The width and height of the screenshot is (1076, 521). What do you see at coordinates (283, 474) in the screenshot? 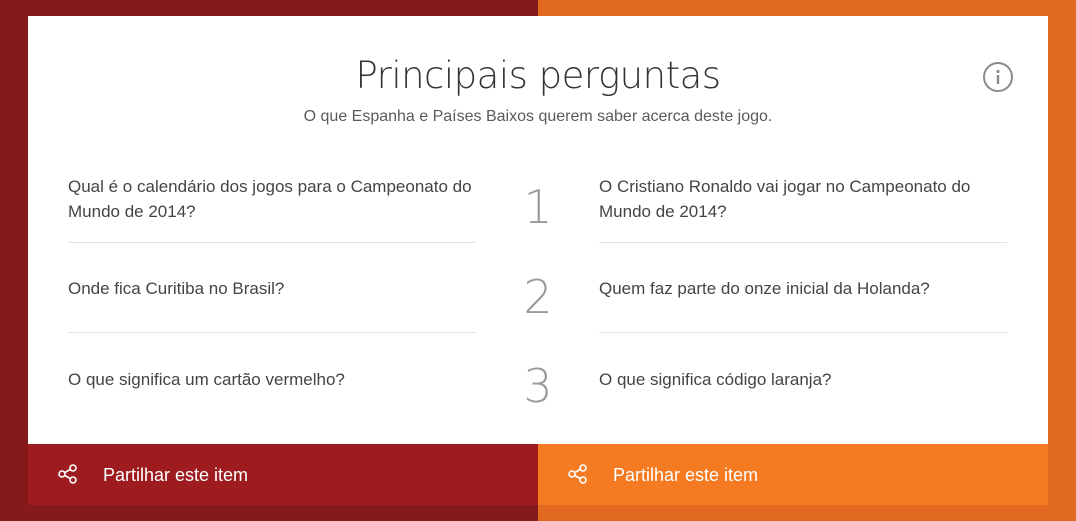
I see `share-button-left: Partilhar este item` at bounding box center [283, 474].